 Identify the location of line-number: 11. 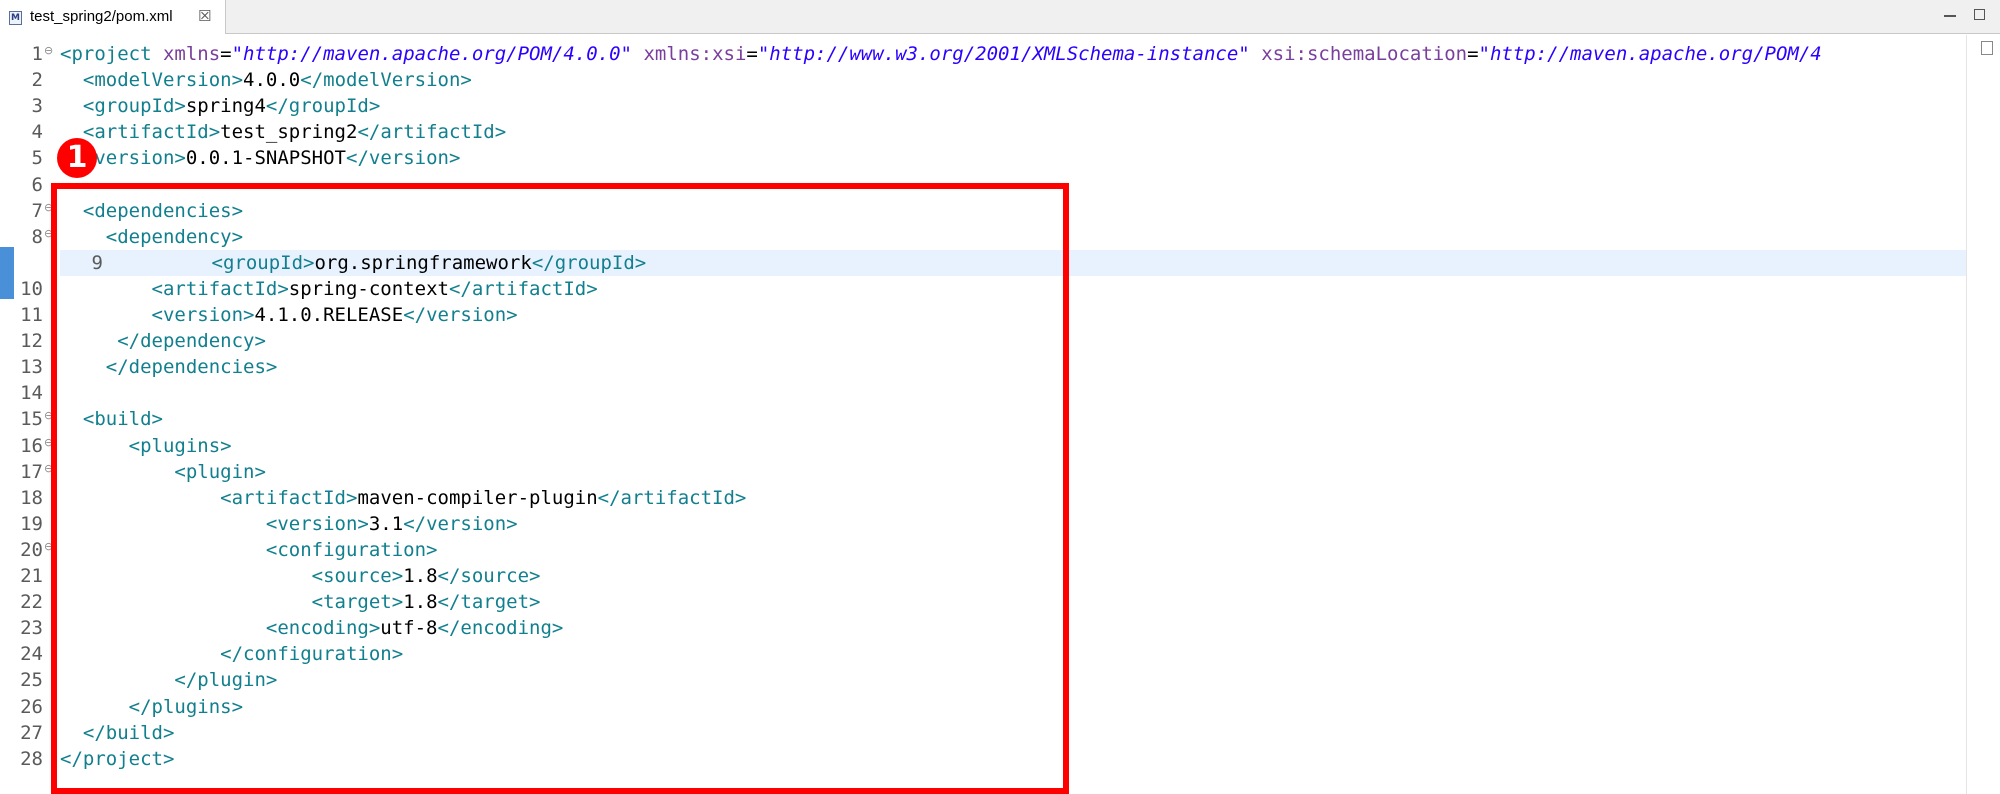
(31, 315).